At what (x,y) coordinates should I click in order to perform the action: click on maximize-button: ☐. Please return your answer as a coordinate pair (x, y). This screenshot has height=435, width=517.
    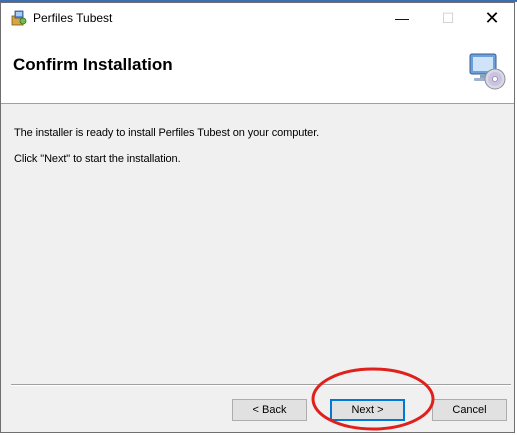
    Looking at the image, I should click on (448, 18).